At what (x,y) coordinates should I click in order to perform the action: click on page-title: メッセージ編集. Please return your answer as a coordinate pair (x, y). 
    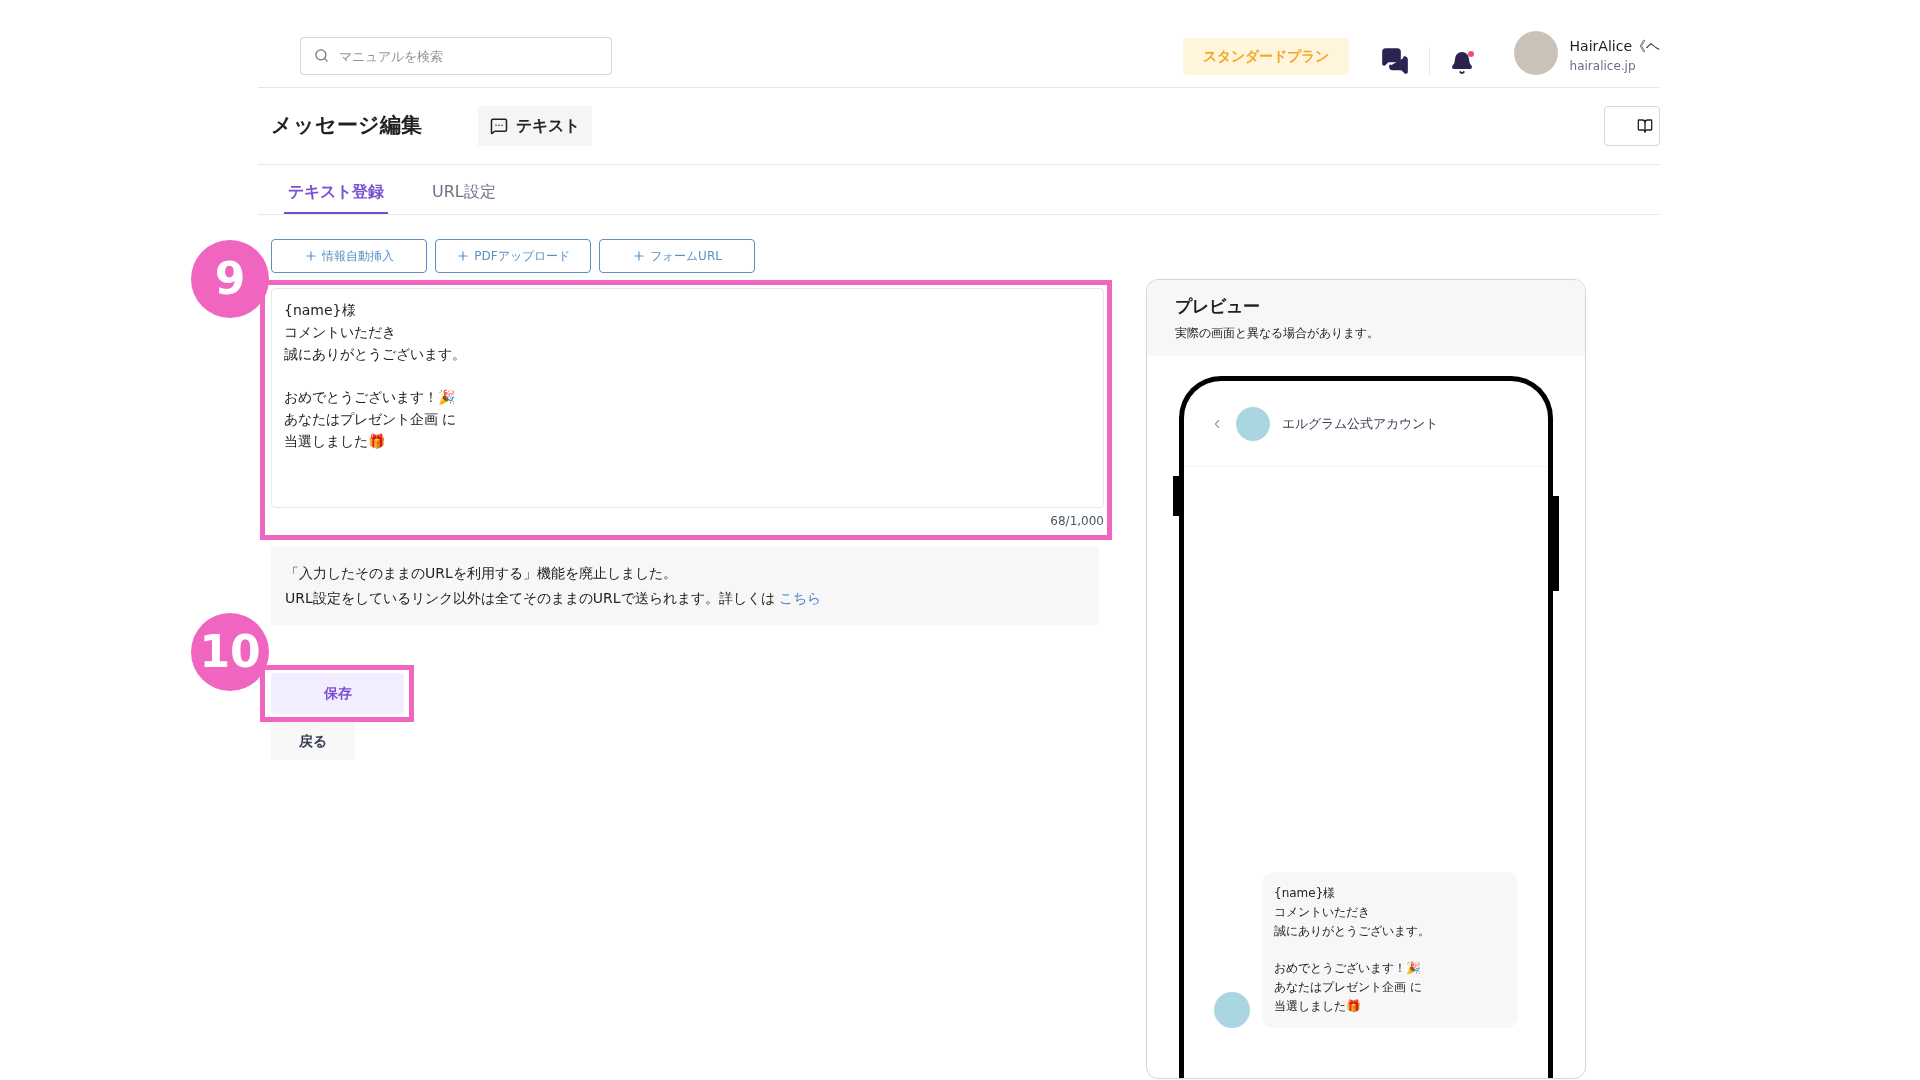
    Looking at the image, I should click on (347, 126).